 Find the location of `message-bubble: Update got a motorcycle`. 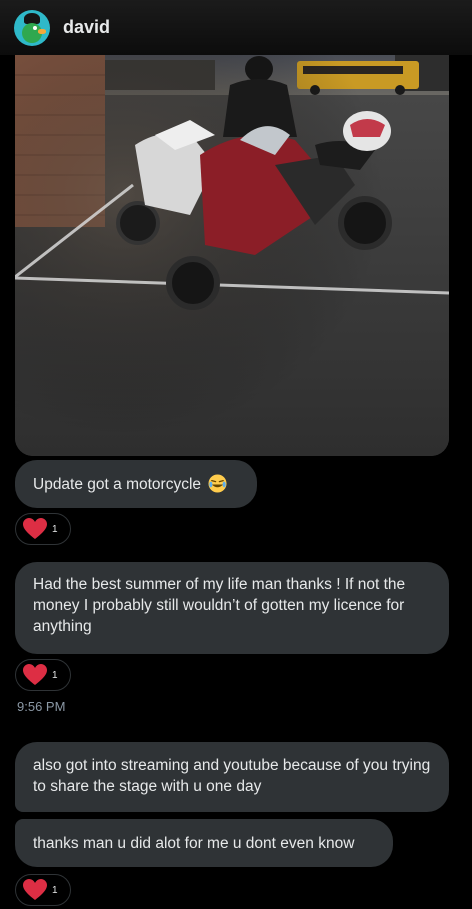

message-bubble: Update got a motorcycle is located at coordinates (136, 484).